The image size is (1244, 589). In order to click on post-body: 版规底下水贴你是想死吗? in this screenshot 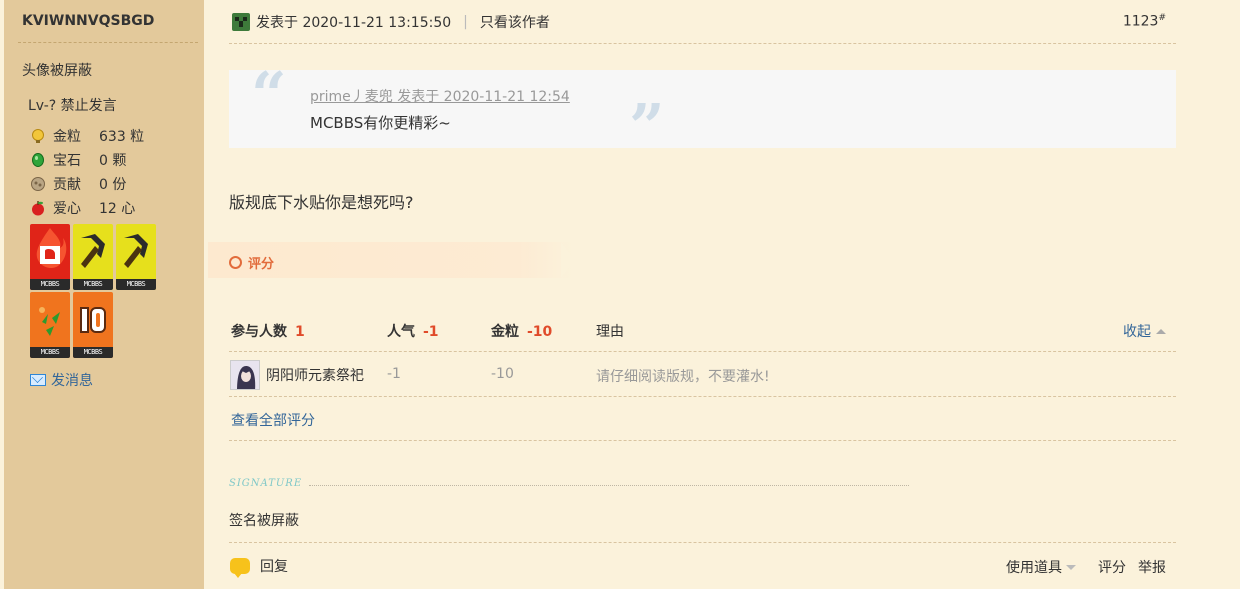, I will do `click(321, 202)`.